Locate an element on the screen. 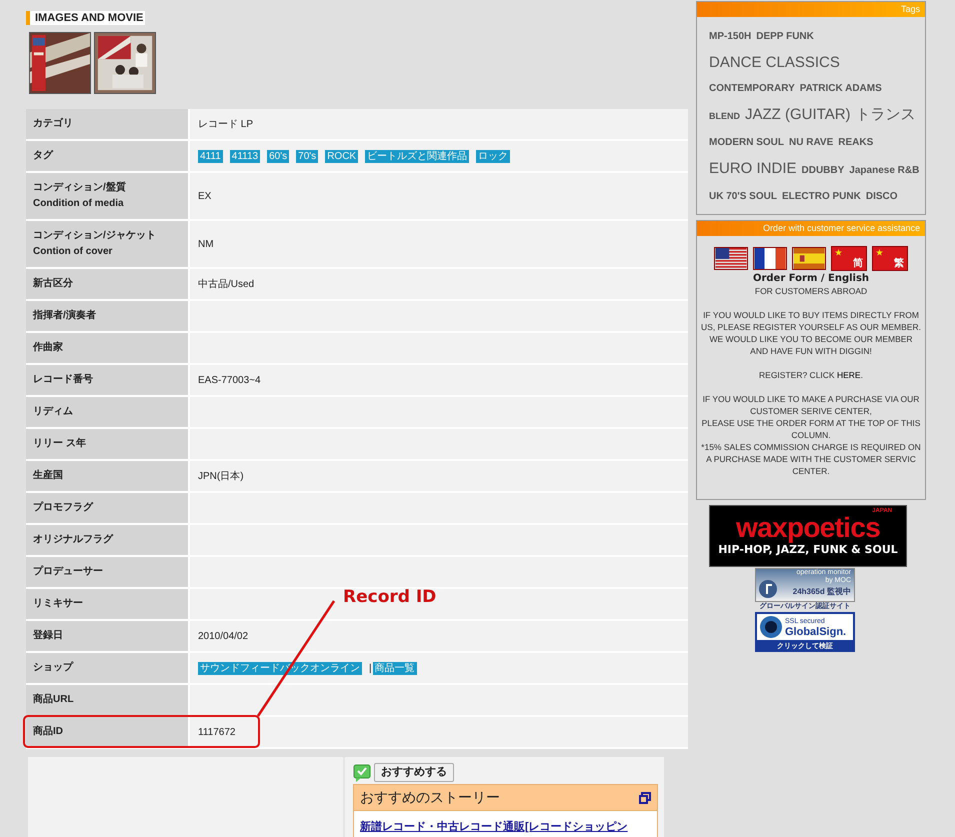 The image size is (955, 837). banner-logo: waxpoetics is located at coordinates (808, 528).